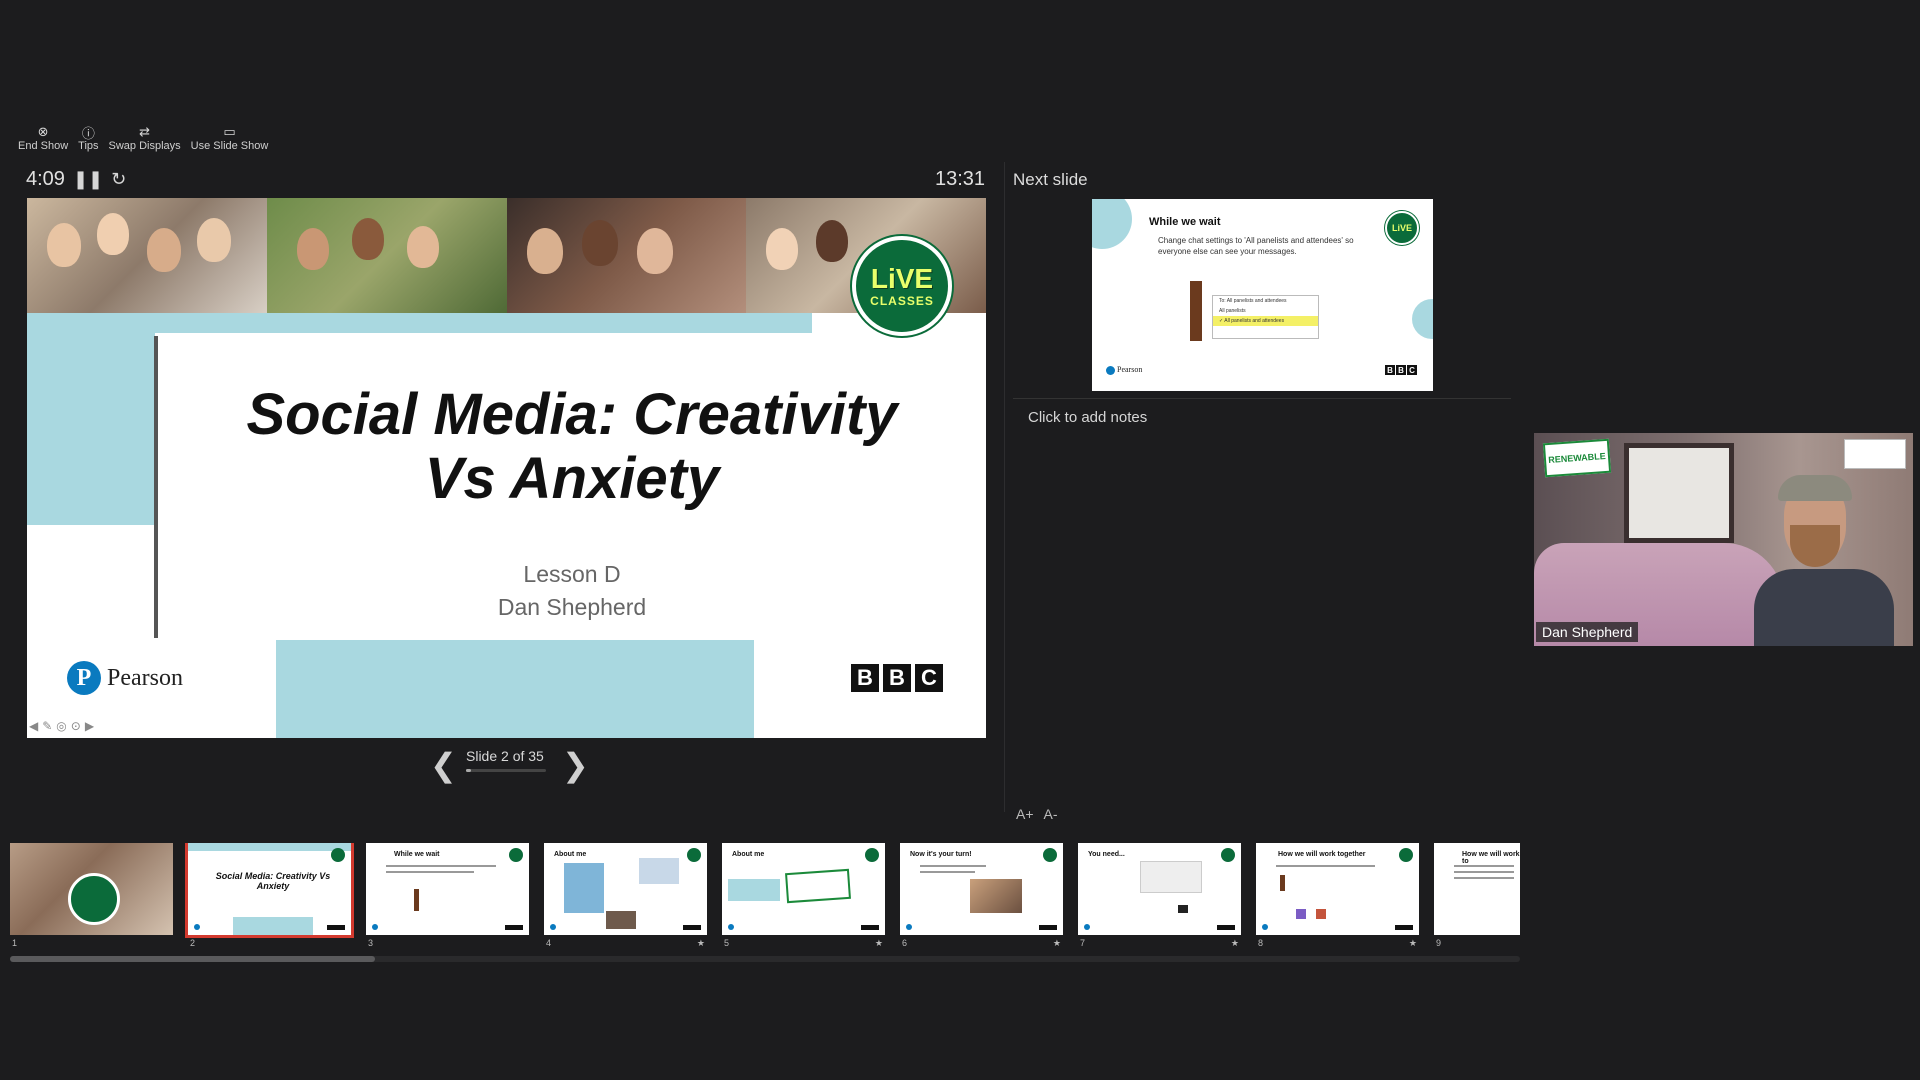 The width and height of the screenshot is (1920, 1080). What do you see at coordinates (419, 323) in the screenshot?
I see `accent-band` at bounding box center [419, 323].